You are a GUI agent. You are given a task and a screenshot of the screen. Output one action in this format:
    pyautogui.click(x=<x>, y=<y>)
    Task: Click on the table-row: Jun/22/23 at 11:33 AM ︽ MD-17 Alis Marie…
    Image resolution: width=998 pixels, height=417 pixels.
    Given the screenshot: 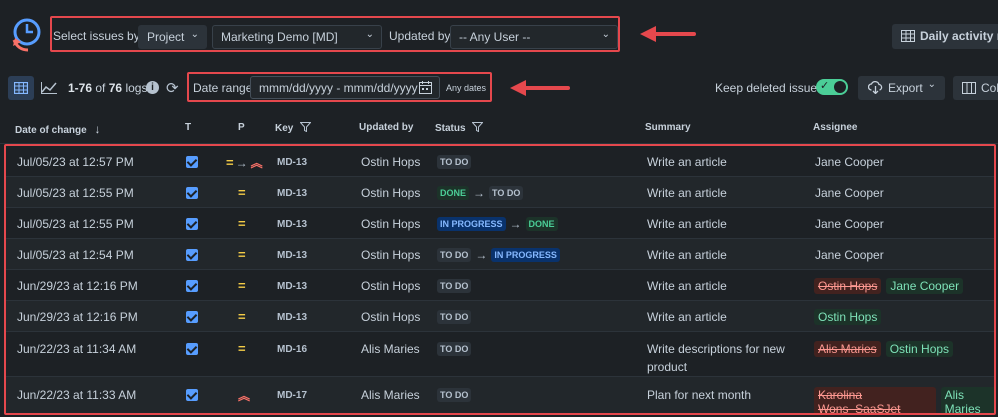 What is the action you would take?
    pyautogui.click(x=500, y=395)
    